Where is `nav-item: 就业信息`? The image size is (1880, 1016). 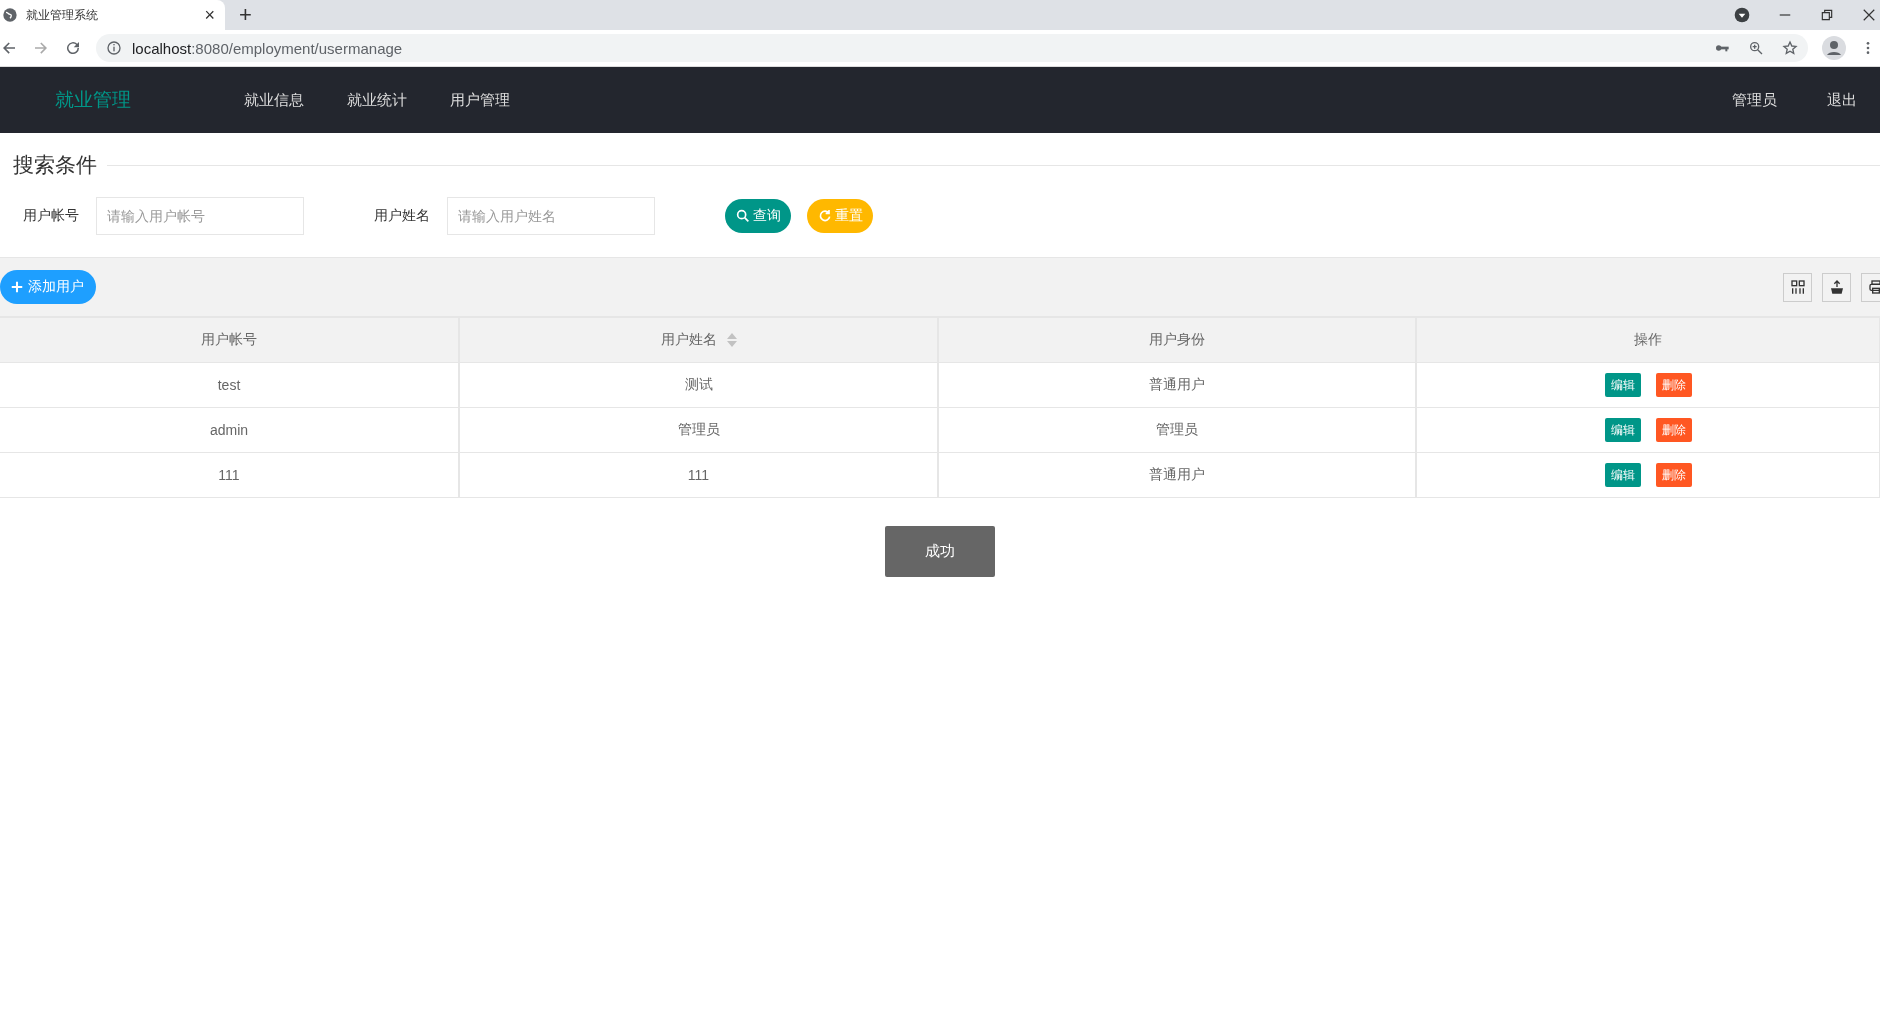 nav-item: 就业信息 is located at coordinates (274, 100).